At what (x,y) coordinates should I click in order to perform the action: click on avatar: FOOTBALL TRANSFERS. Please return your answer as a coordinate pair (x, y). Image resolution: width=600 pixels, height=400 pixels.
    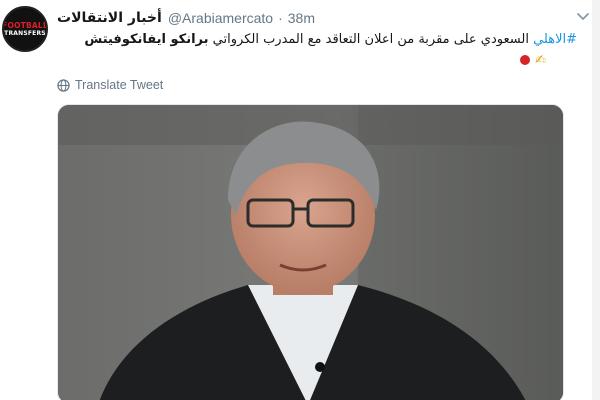
    Looking at the image, I should click on (25, 29).